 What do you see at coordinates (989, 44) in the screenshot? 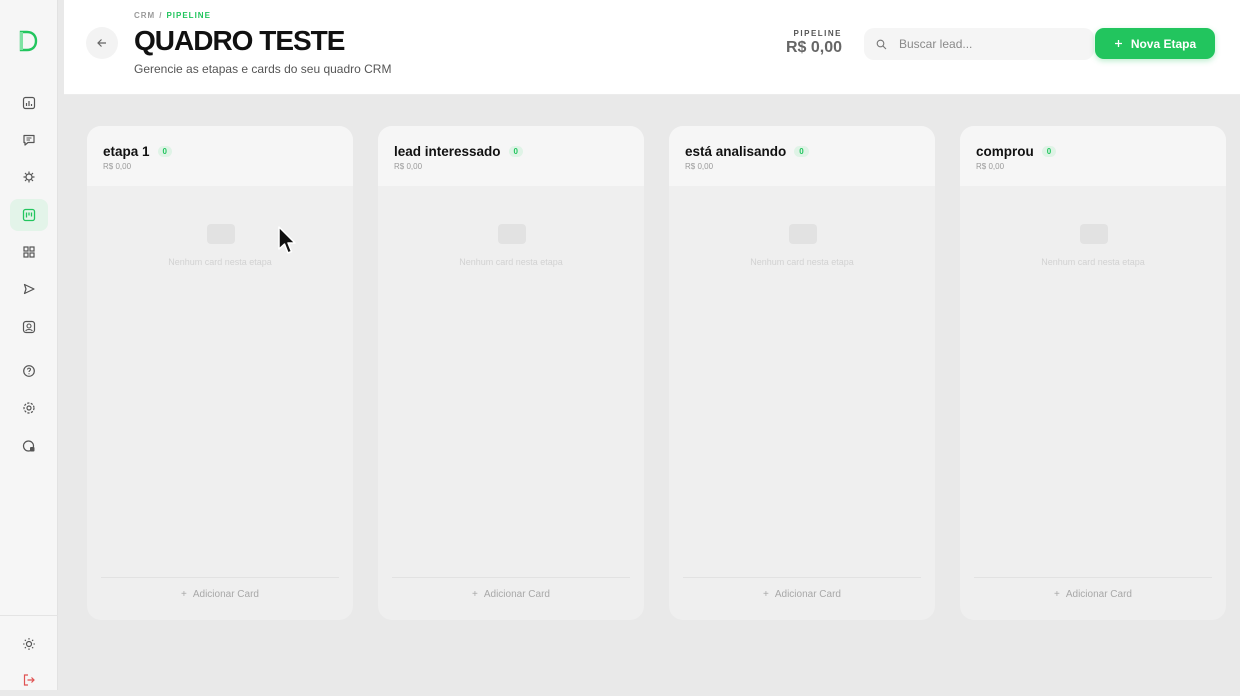
I see `search-input` at bounding box center [989, 44].